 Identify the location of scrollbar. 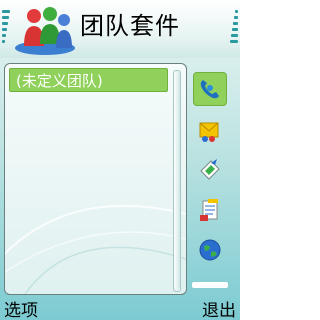
(177, 181).